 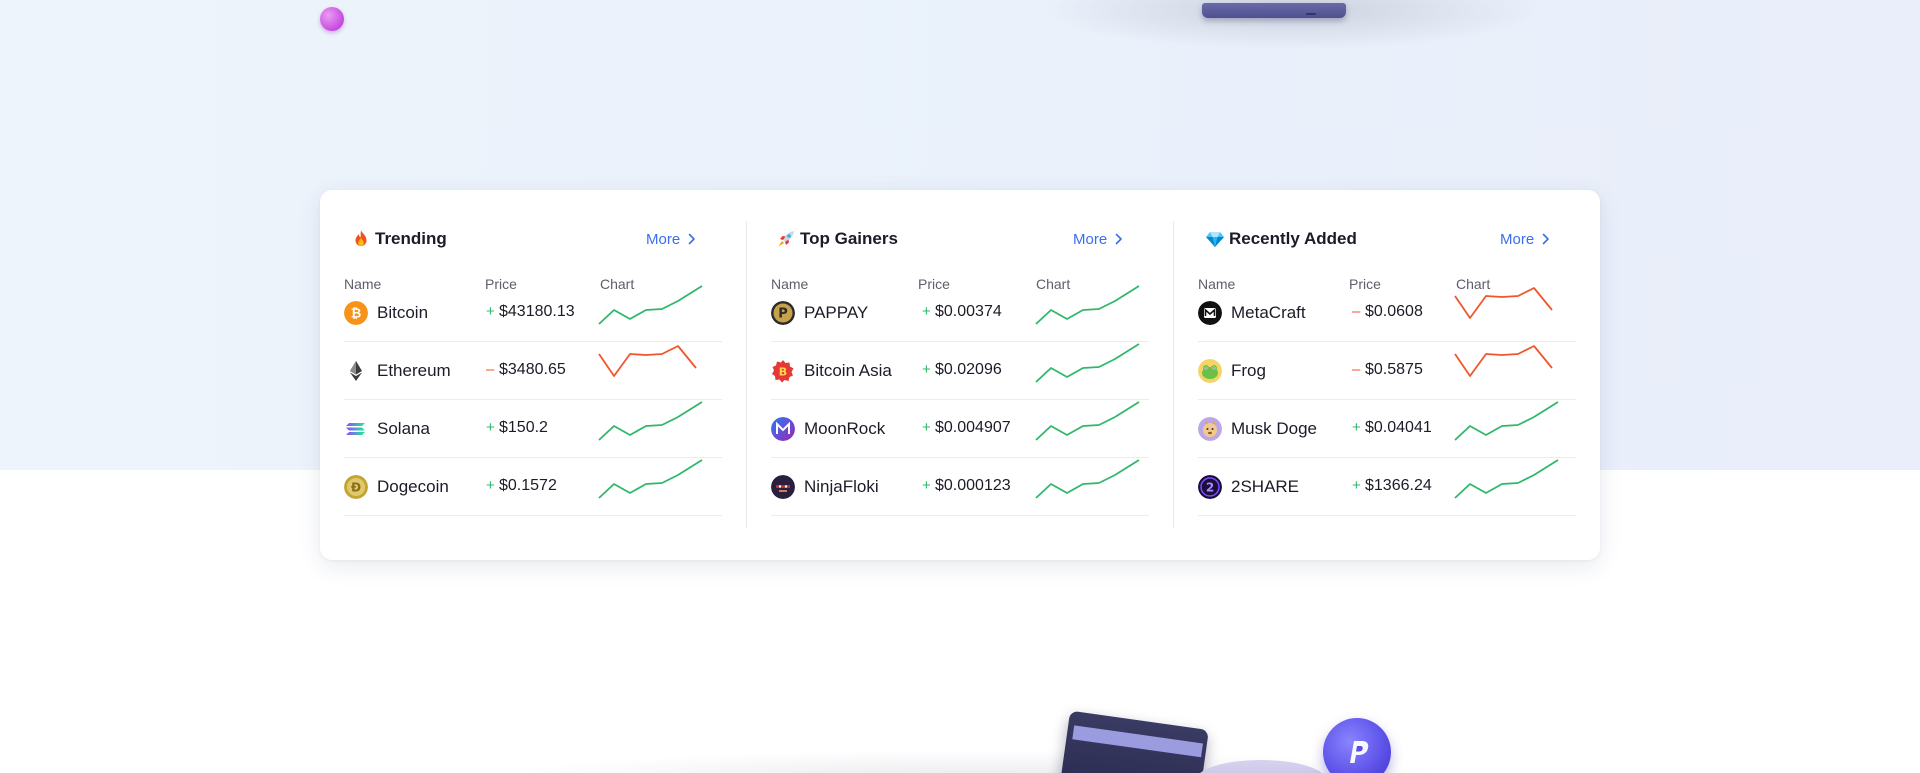 What do you see at coordinates (403, 428) in the screenshot?
I see `coin-name: Solana` at bounding box center [403, 428].